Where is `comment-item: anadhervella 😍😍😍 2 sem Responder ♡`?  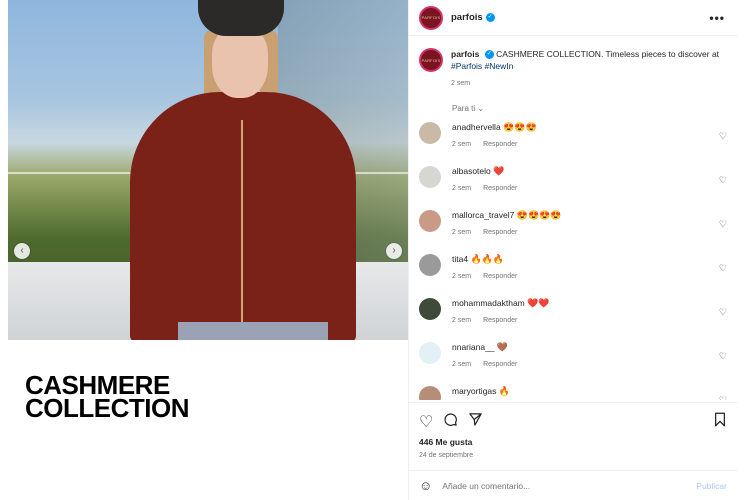 comment-item: anadhervella 😍😍😍 2 sem Responder ♡ is located at coordinates (573, 138).